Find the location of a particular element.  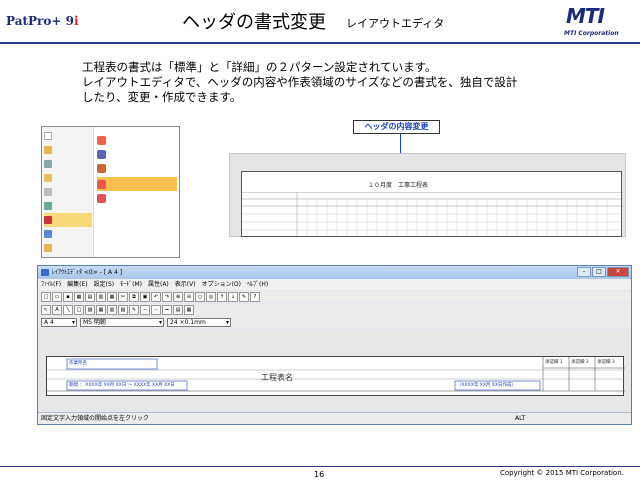

status-text: 固定文字入力領域の開始点を左クリック is located at coordinates (95, 418).